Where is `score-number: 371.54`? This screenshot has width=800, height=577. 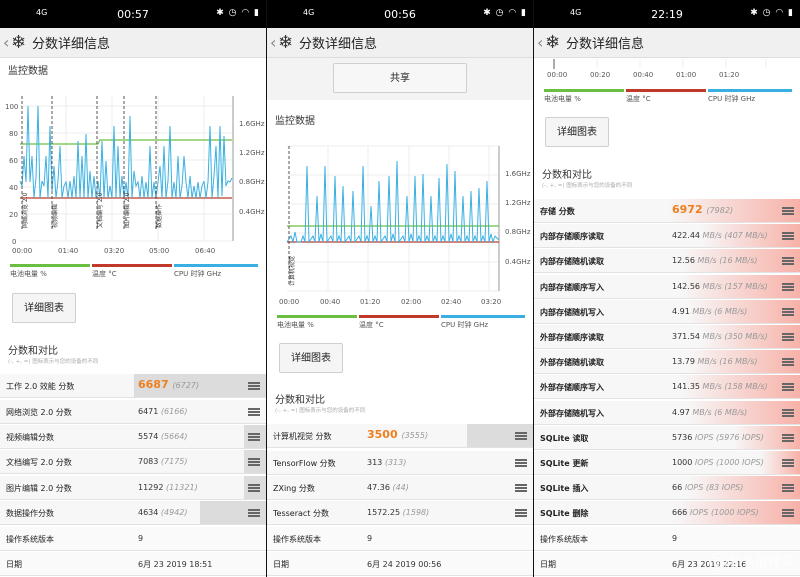 score-number: 371.54 is located at coordinates (686, 336).